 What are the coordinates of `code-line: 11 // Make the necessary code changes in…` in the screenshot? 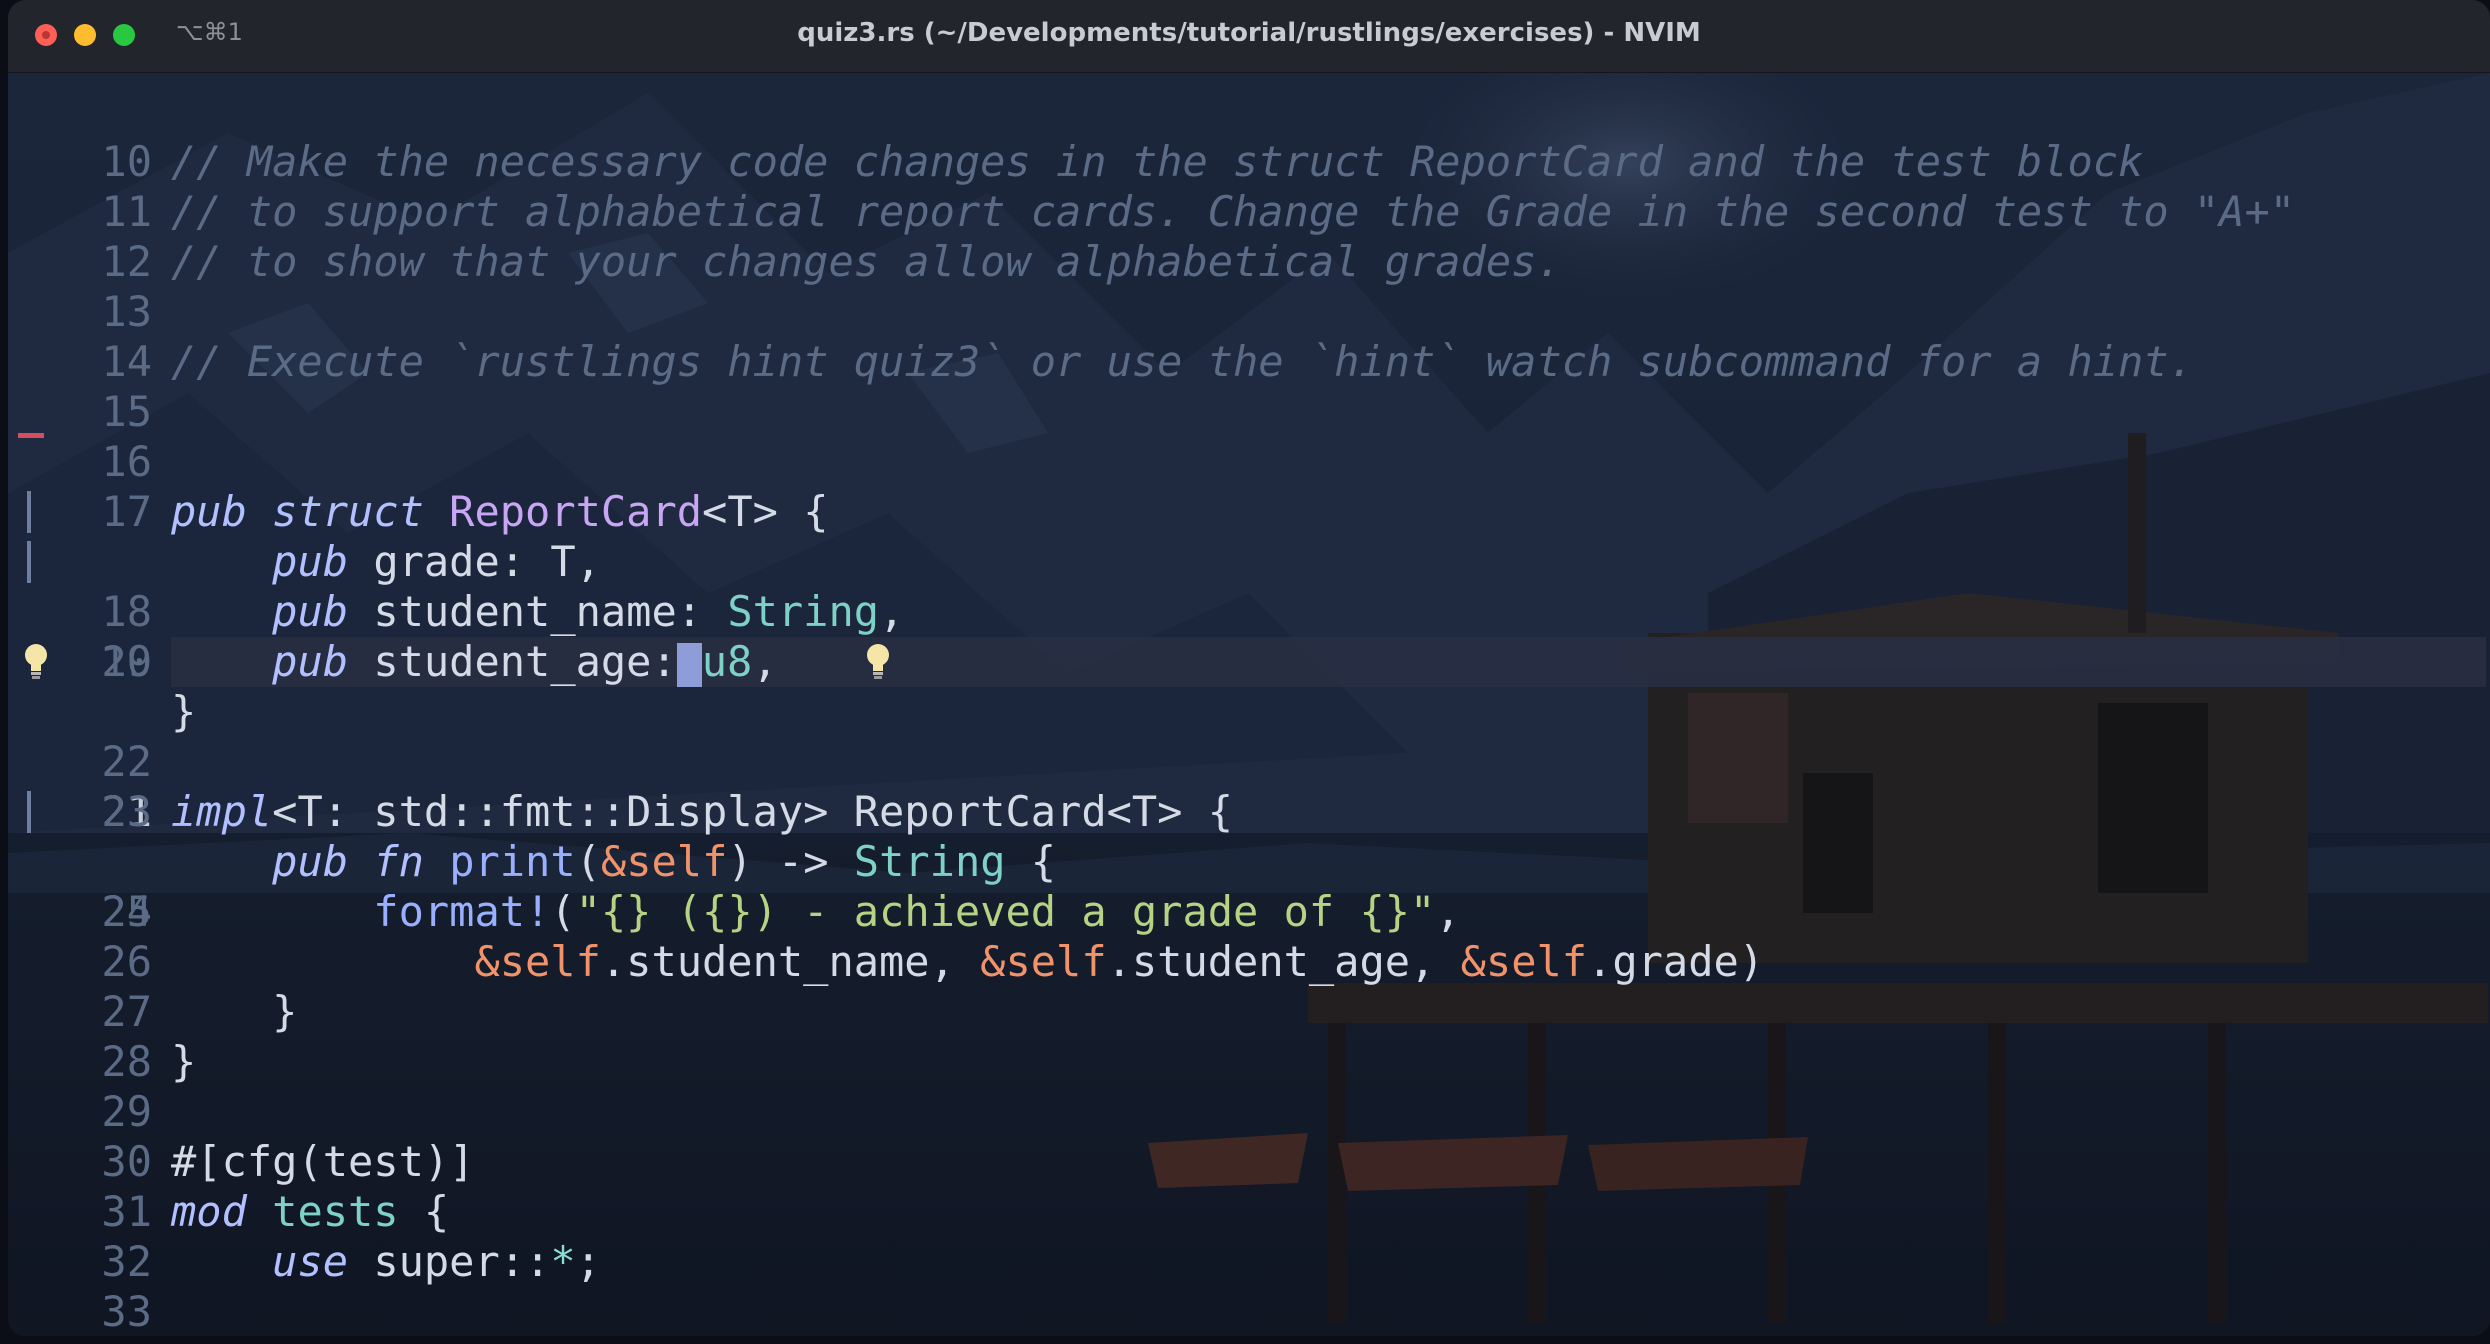 It's located at (1249, 186).